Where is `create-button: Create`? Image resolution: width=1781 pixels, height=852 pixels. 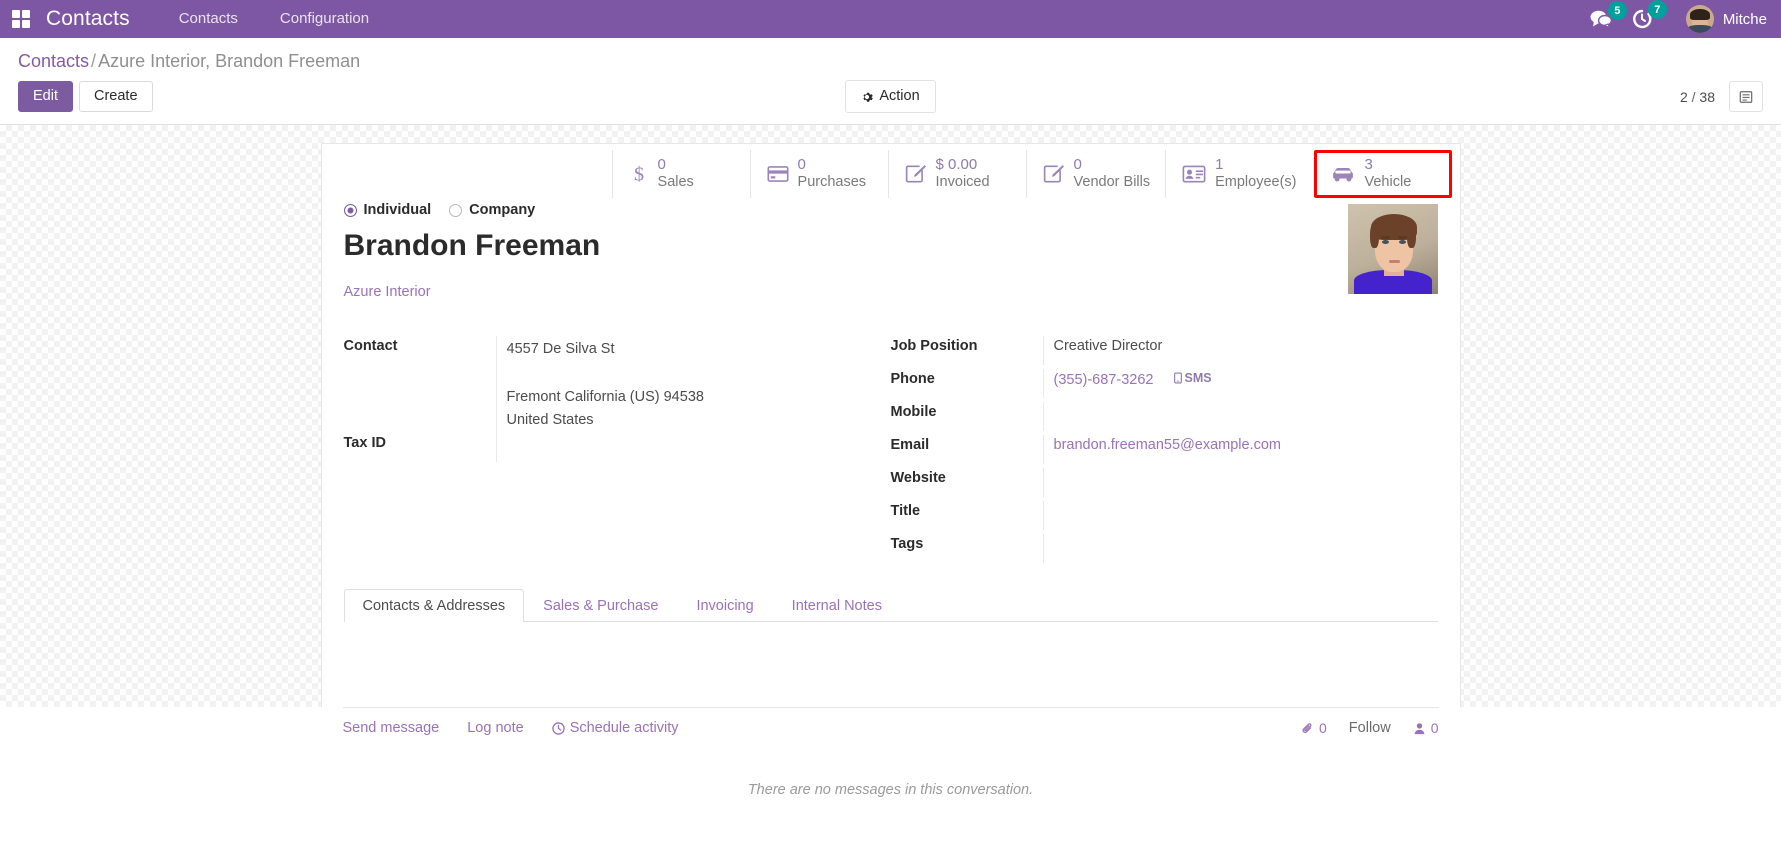
create-button: Create is located at coordinates (116, 96).